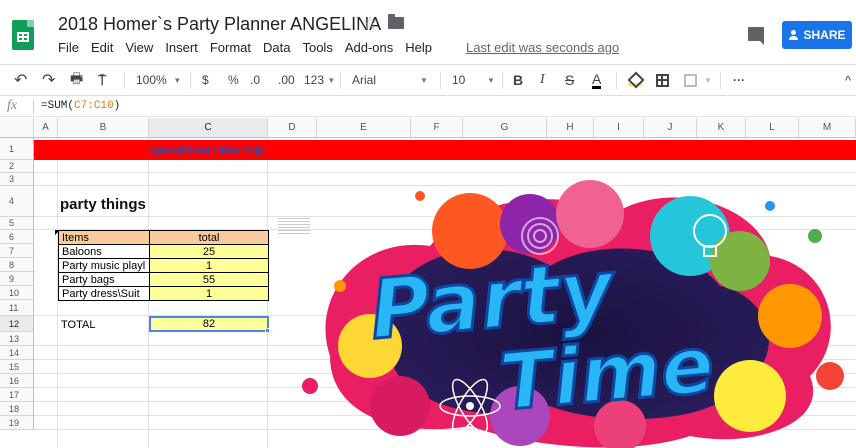 The width and height of the screenshot is (856, 448). What do you see at coordinates (772, 128) in the screenshot?
I see `column-header-l: L` at bounding box center [772, 128].